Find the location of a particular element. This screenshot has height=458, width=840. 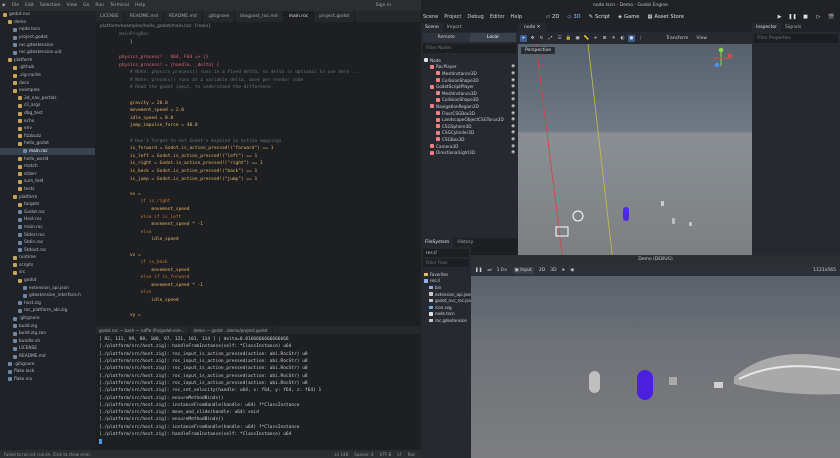

step-icon: ⏭ is located at coordinates (490, 270).